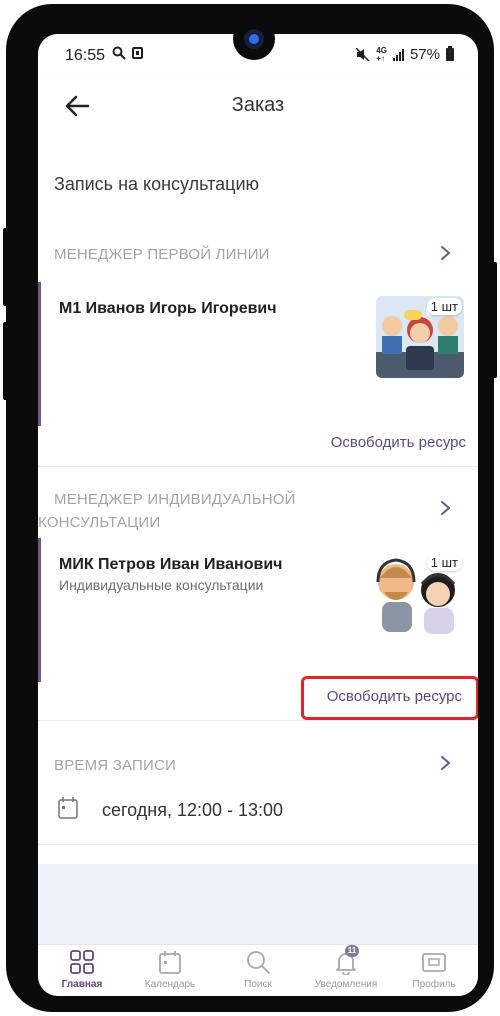 The height and width of the screenshot is (1016, 500). What do you see at coordinates (424, 54) in the screenshot?
I see `battery-percent: 57%` at bounding box center [424, 54].